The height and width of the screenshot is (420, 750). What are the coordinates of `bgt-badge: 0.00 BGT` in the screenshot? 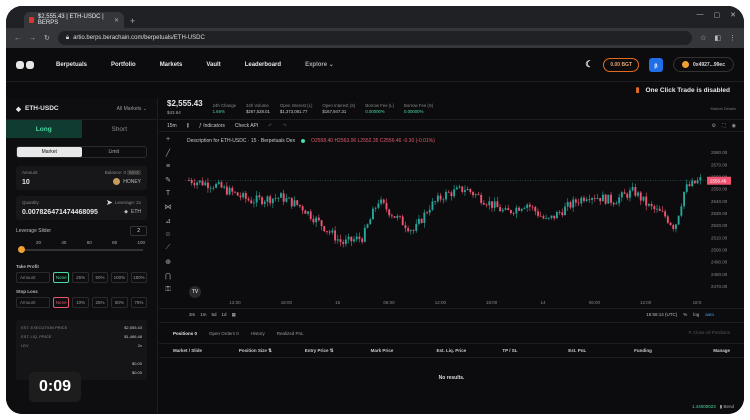 It's located at (621, 64).